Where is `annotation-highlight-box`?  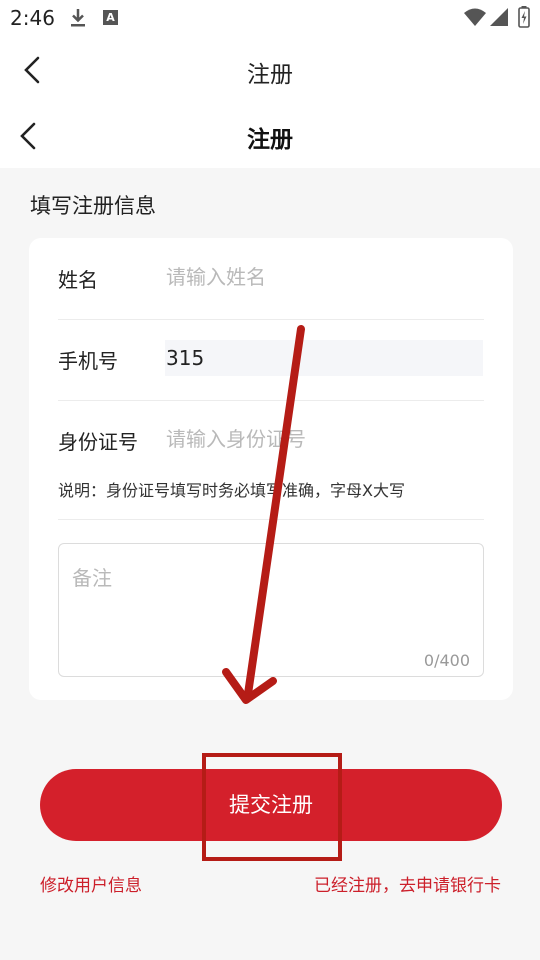
annotation-highlight-box is located at coordinates (272, 807).